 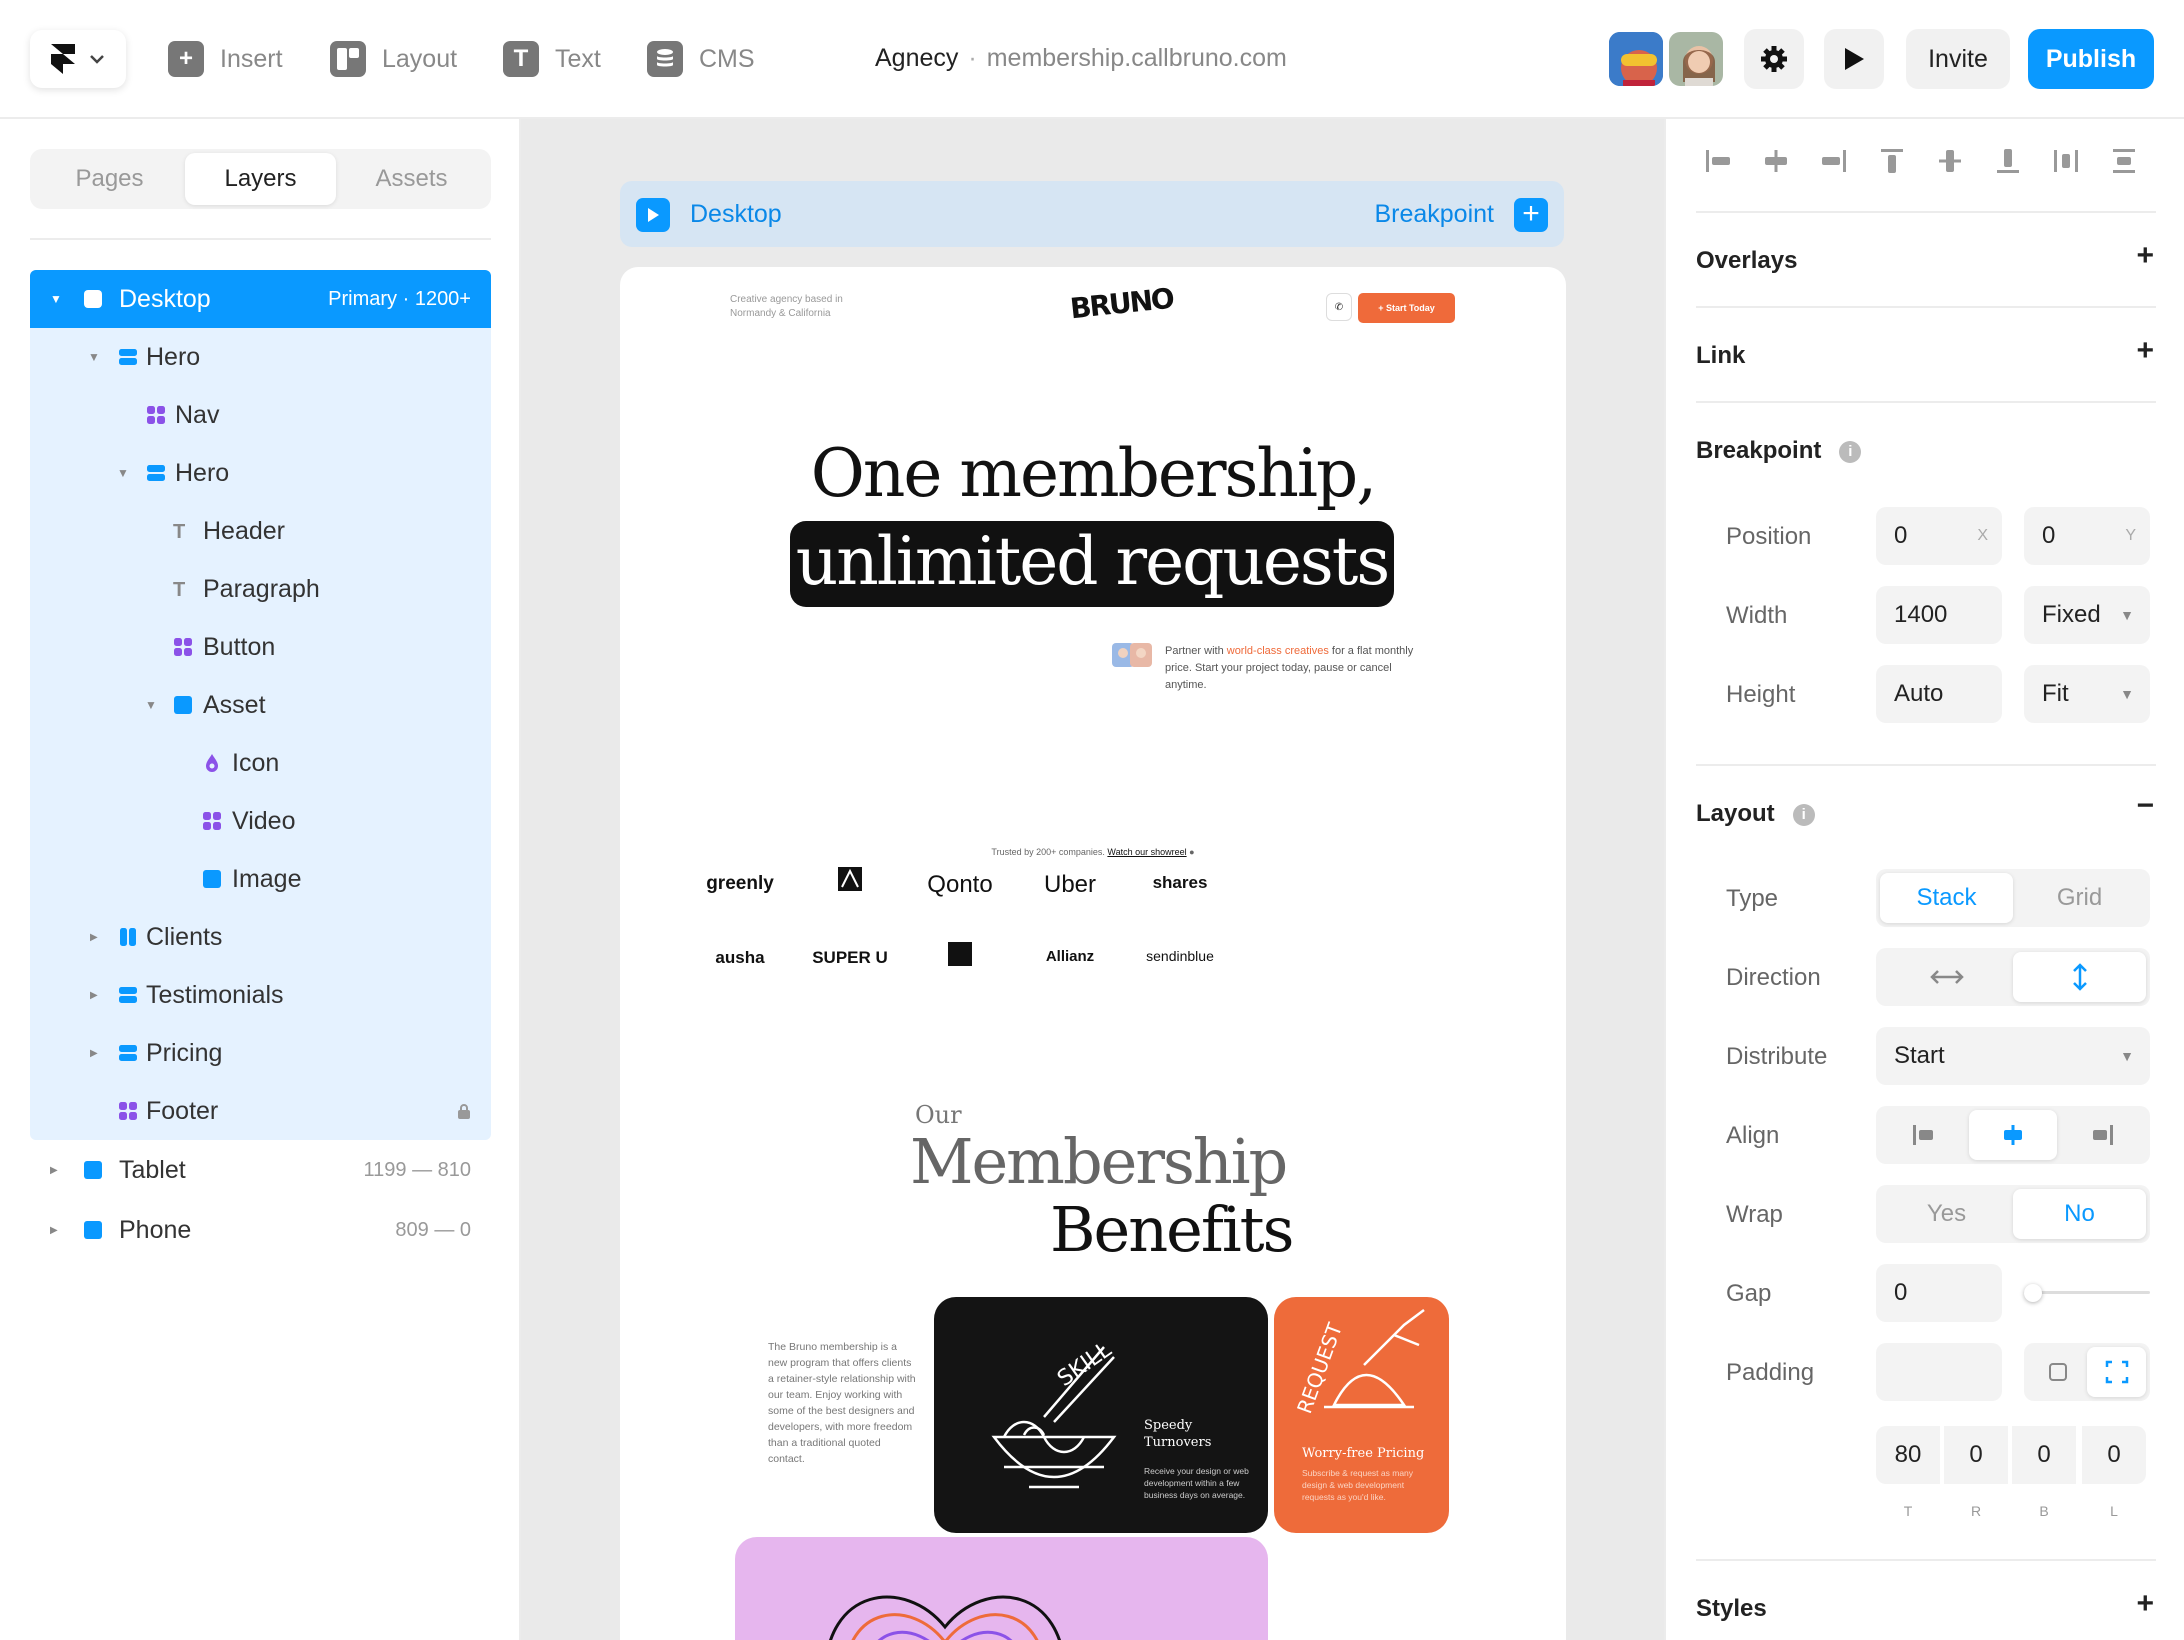 I want to click on align-middle-icon, so click(x=1950, y=161).